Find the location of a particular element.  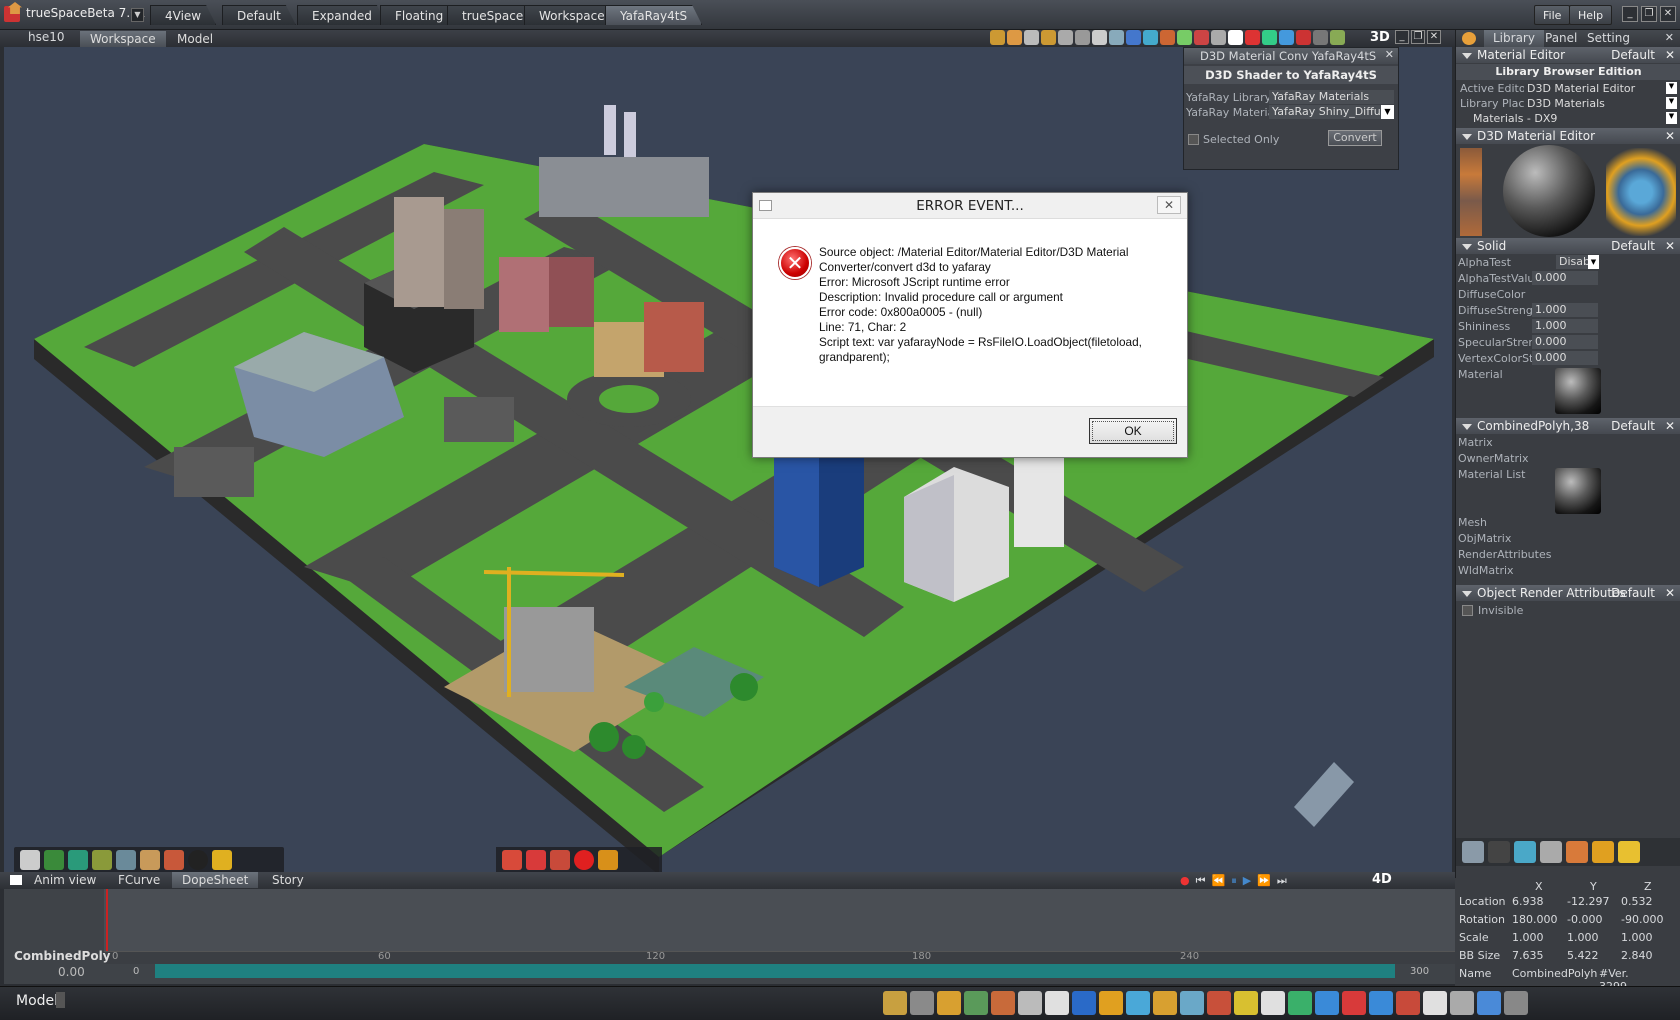

tab-anim-view: Anim view is located at coordinates (65, 880).